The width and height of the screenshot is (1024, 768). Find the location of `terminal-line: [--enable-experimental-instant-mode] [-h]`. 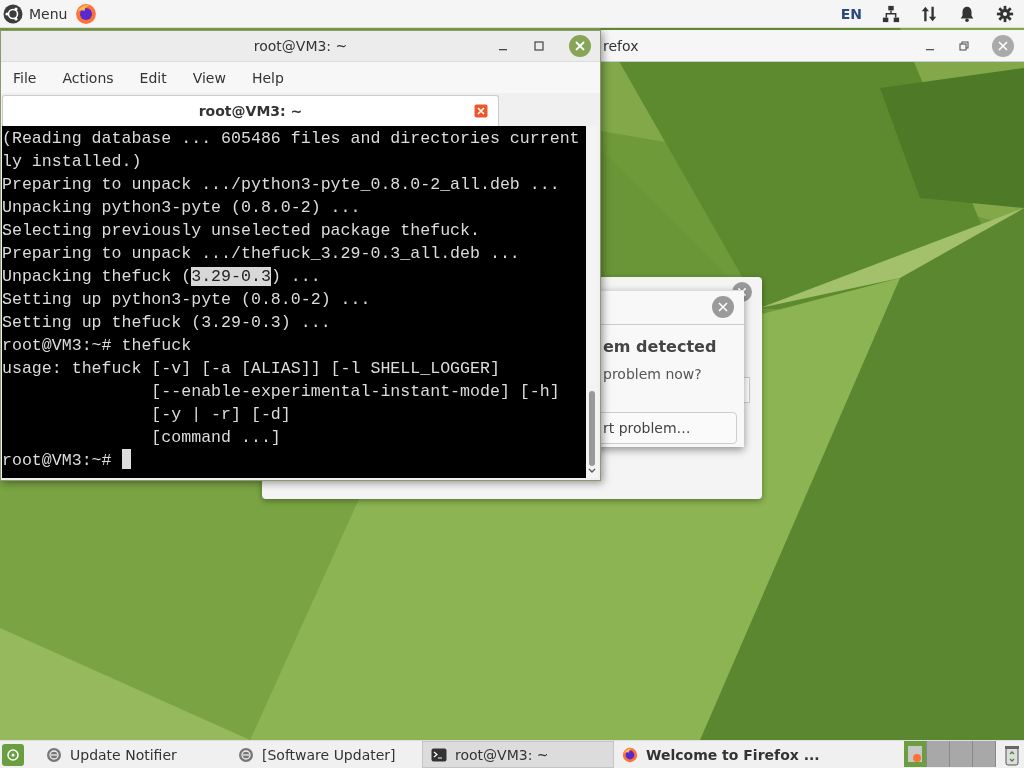

terminal-line: [--enable-experimental-instant-mode] [-h] is located at coordinates (355, 392).